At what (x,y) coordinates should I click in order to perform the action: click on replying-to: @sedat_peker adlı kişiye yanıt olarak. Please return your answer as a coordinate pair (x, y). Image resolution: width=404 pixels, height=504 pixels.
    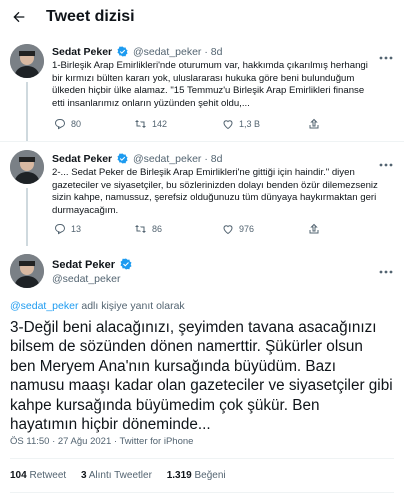
    Looking at the image, I should click on (97, 306).